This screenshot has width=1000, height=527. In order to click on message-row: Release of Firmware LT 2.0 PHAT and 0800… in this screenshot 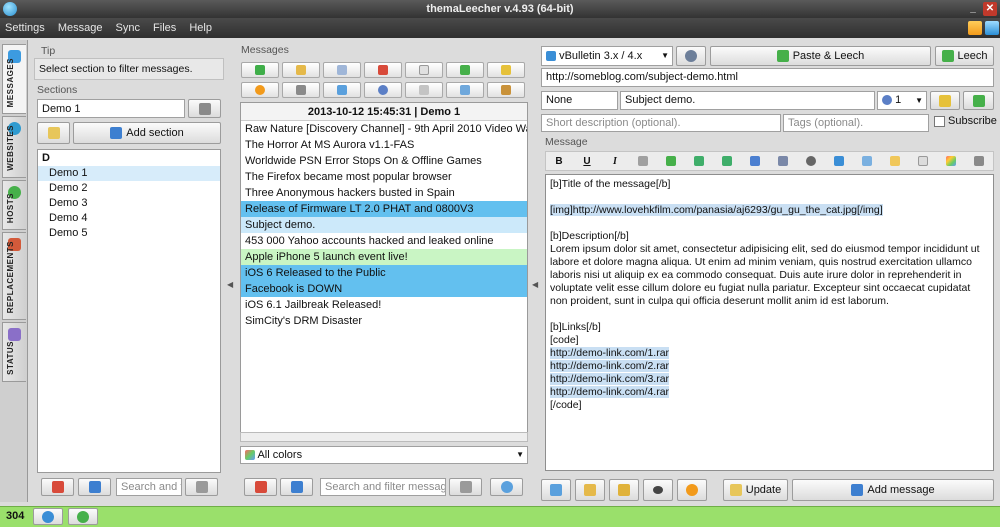, I will do `click(384, 209)`.